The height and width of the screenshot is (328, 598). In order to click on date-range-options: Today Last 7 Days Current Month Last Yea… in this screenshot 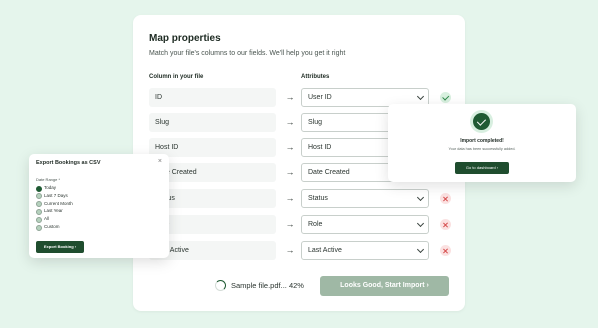, I will do `click(54, 207)`.